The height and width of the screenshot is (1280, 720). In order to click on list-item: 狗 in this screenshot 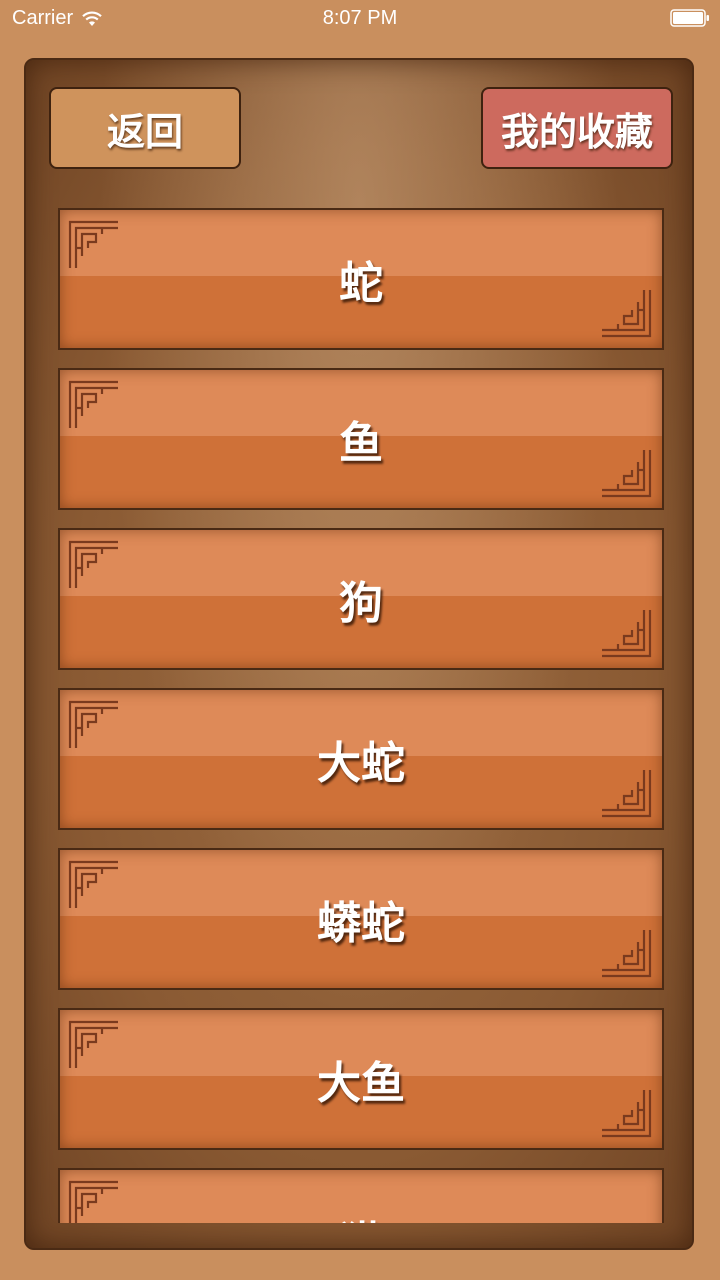, I will do `click(361, 599)`.